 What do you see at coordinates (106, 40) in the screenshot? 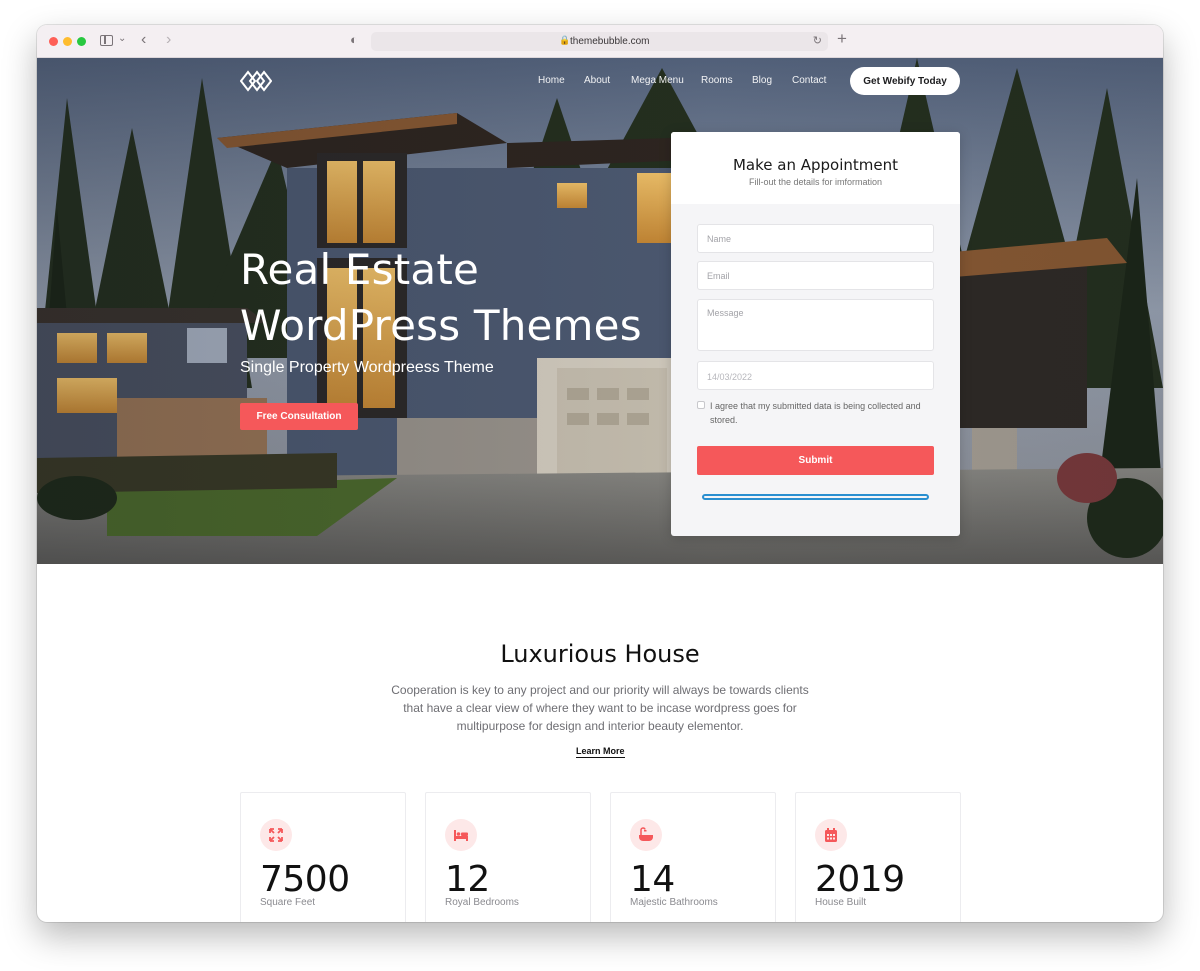
I see `sidebar-toggle-icon` at bounding box center [106, 40].